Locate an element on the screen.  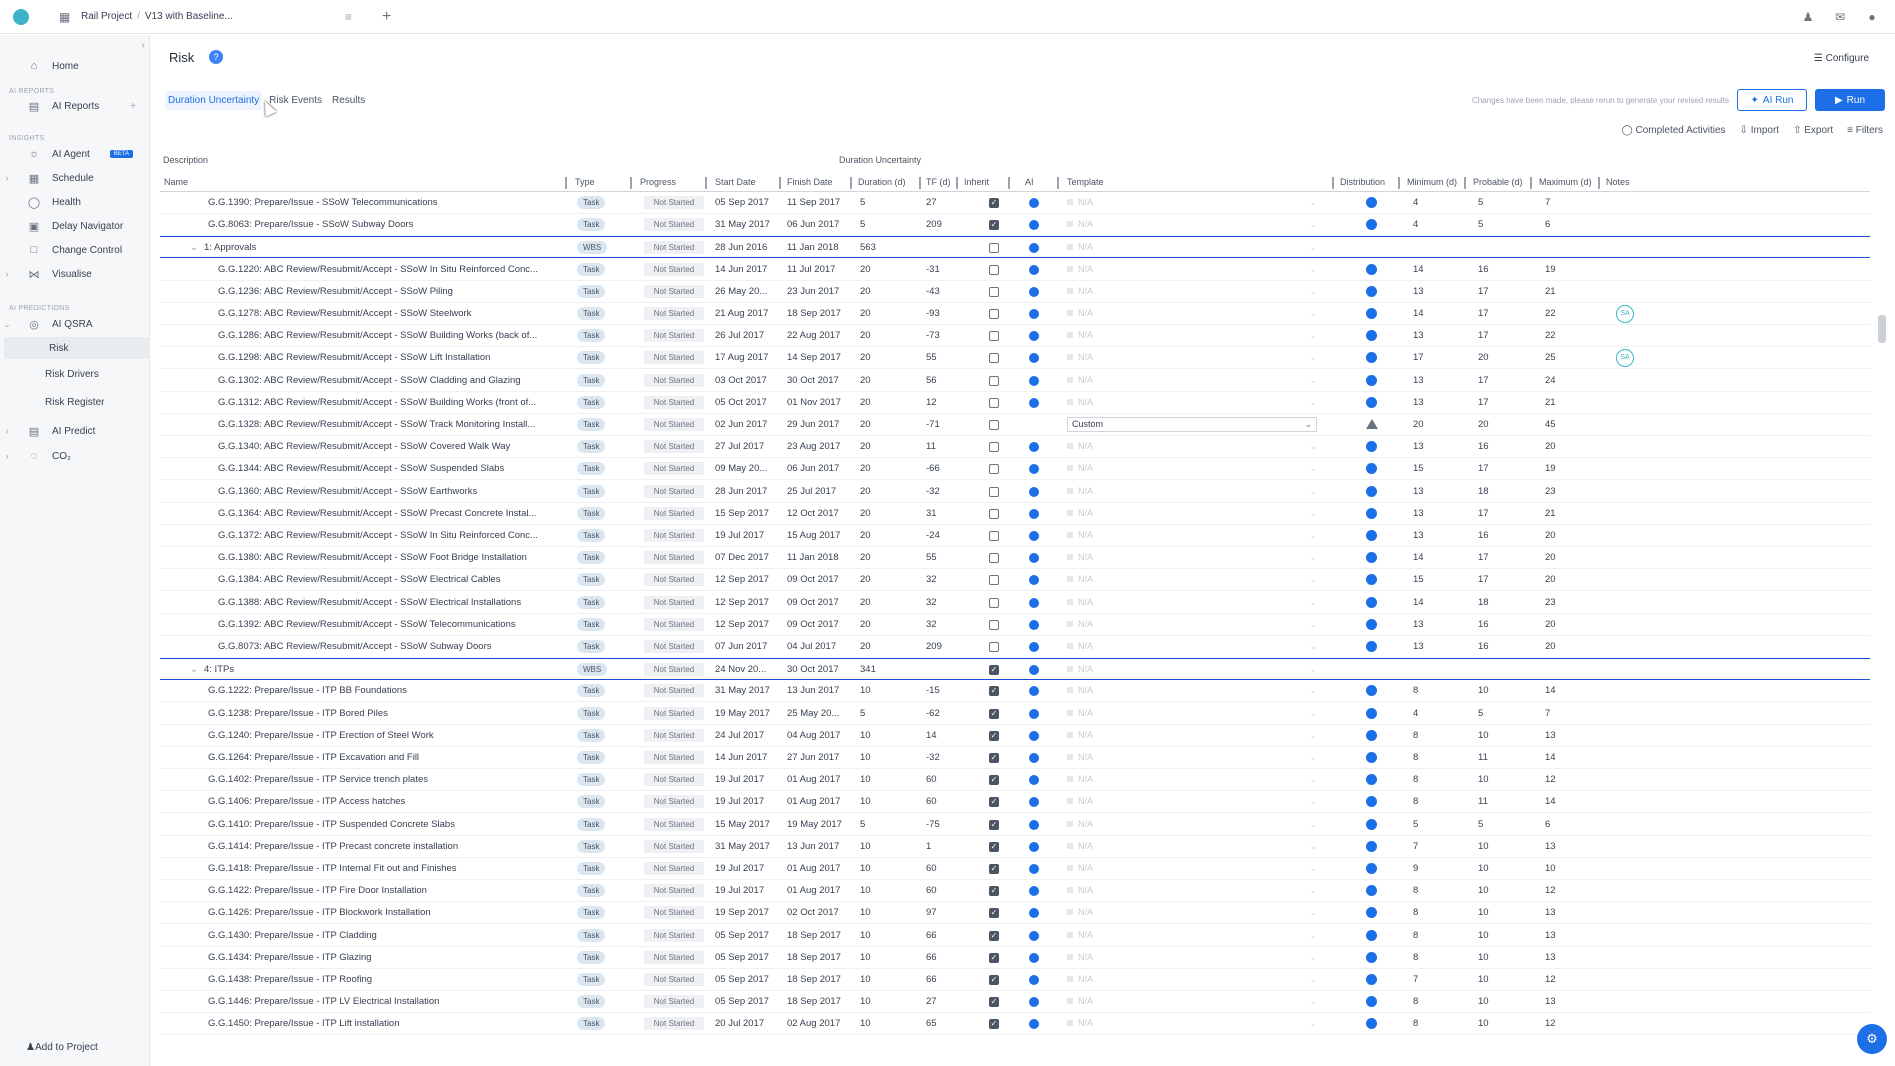
add-report-icon: + is located at coordinates (133, 106).